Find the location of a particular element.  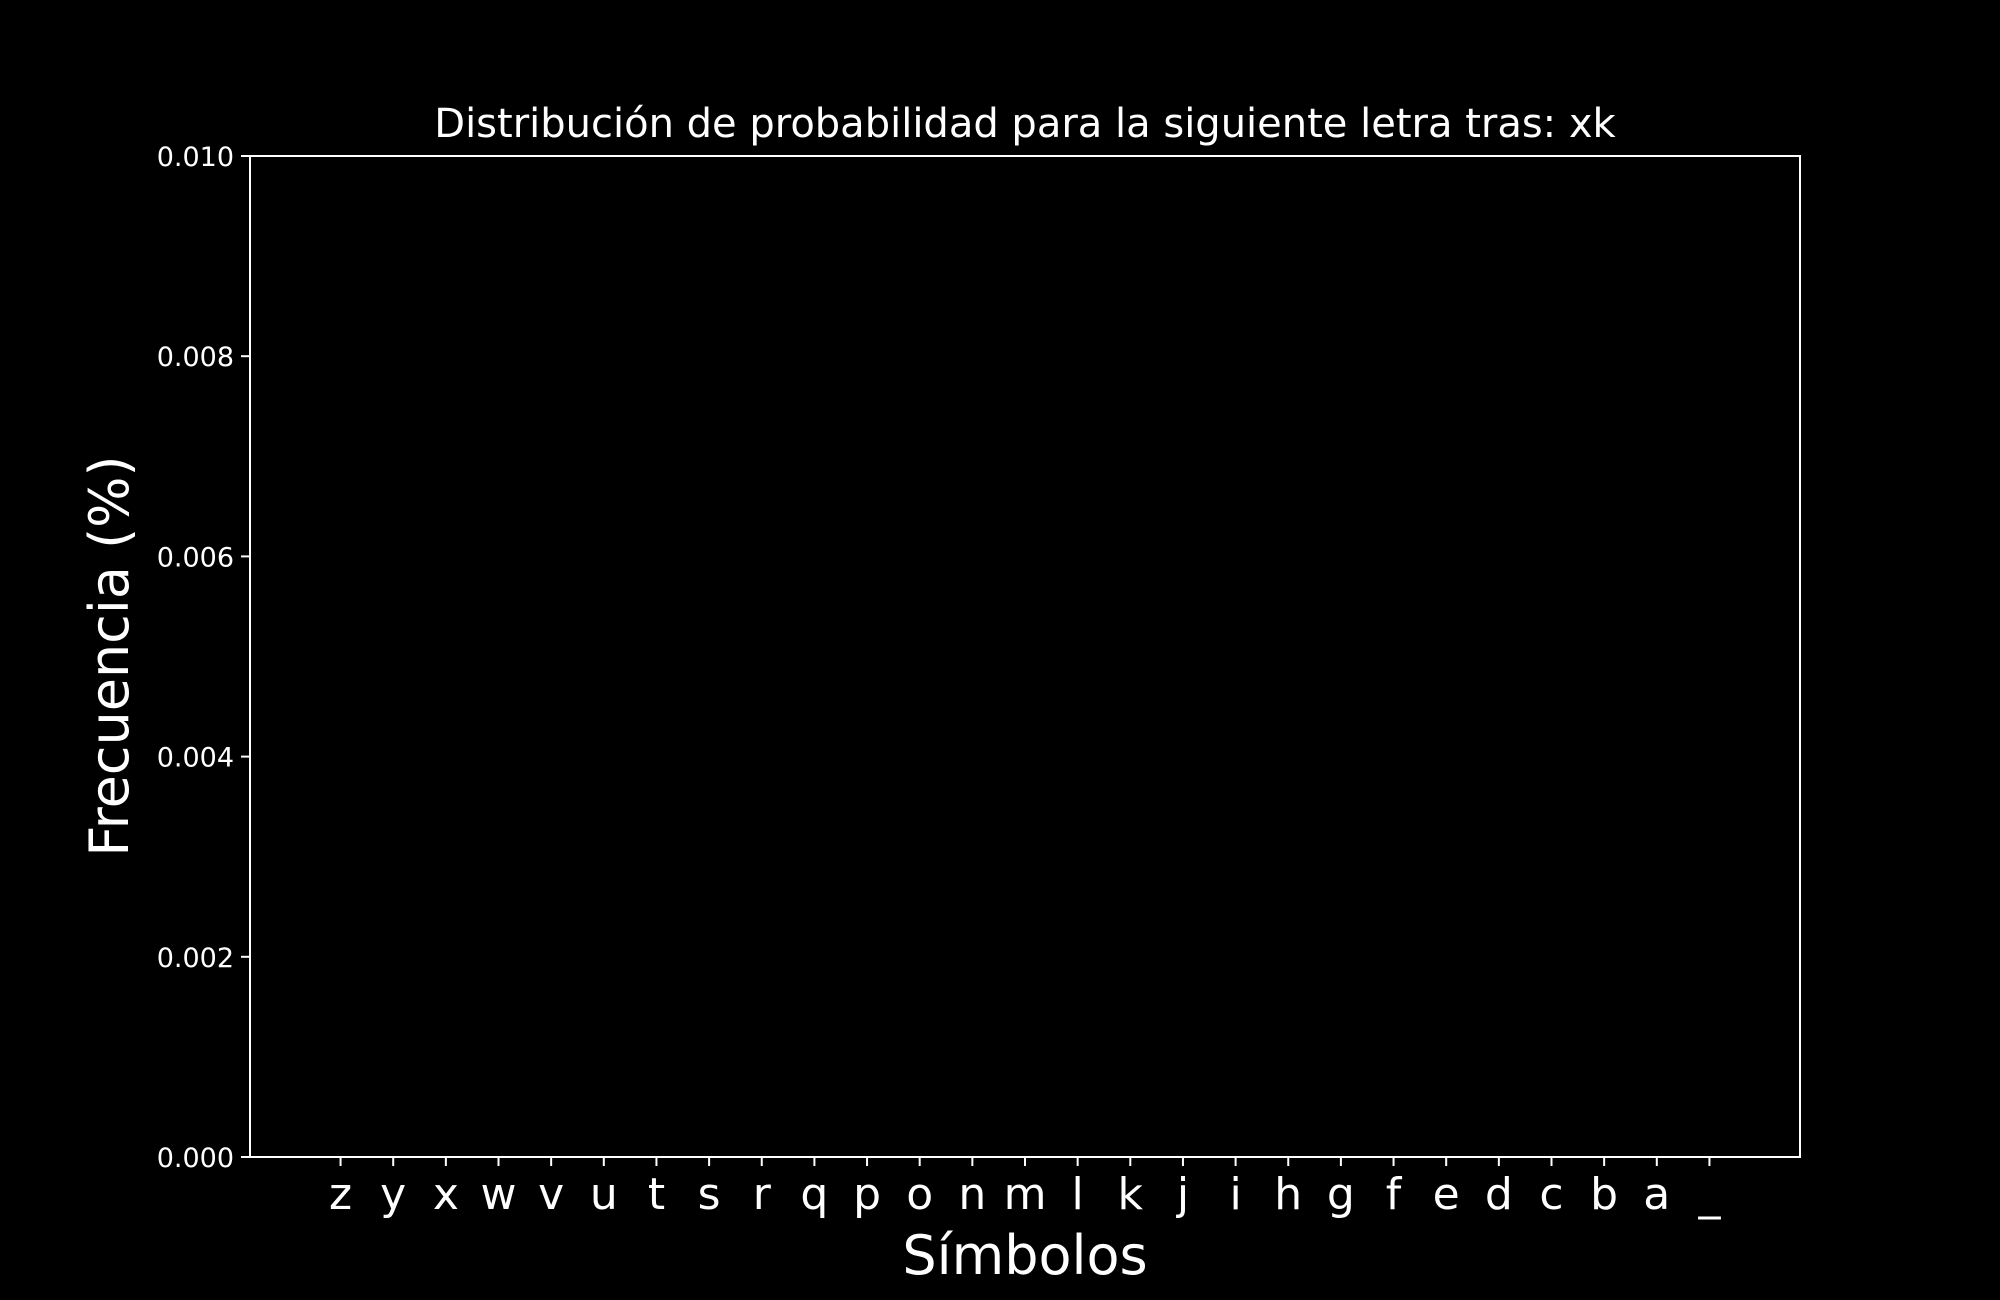

x-tick-label: _ is located at coordinates (1709, 1194).